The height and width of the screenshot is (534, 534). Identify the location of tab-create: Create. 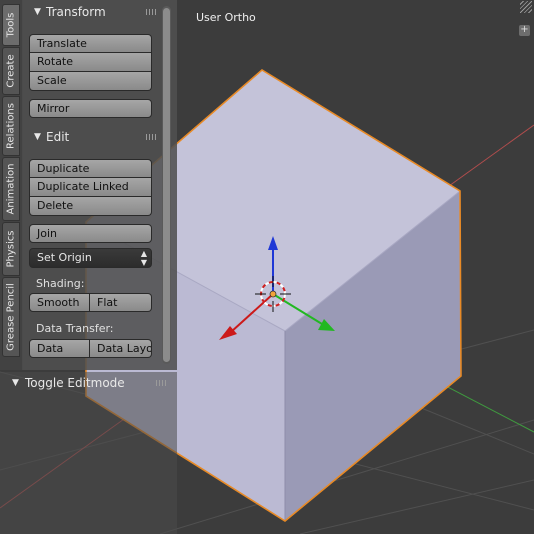
(11, 71).